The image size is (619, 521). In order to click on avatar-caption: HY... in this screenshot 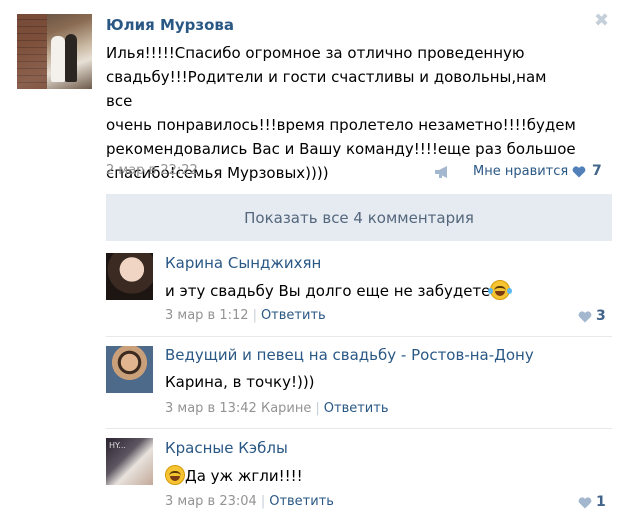, I will do `click(117, 445)`.